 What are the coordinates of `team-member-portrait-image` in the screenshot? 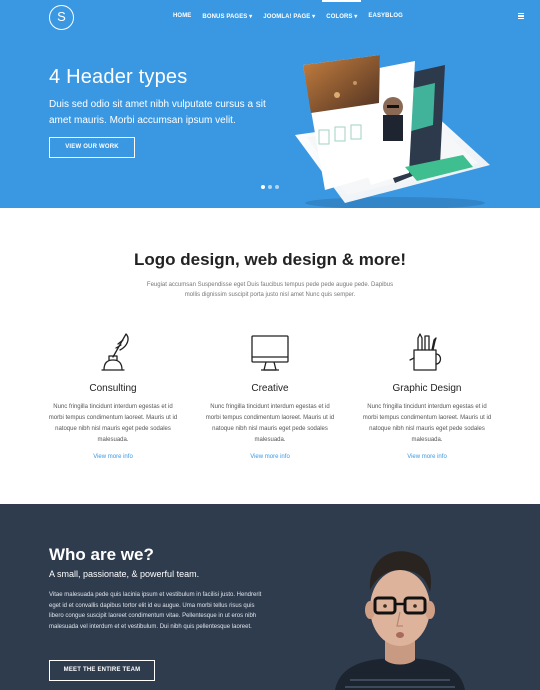 It's located at (400, 620).